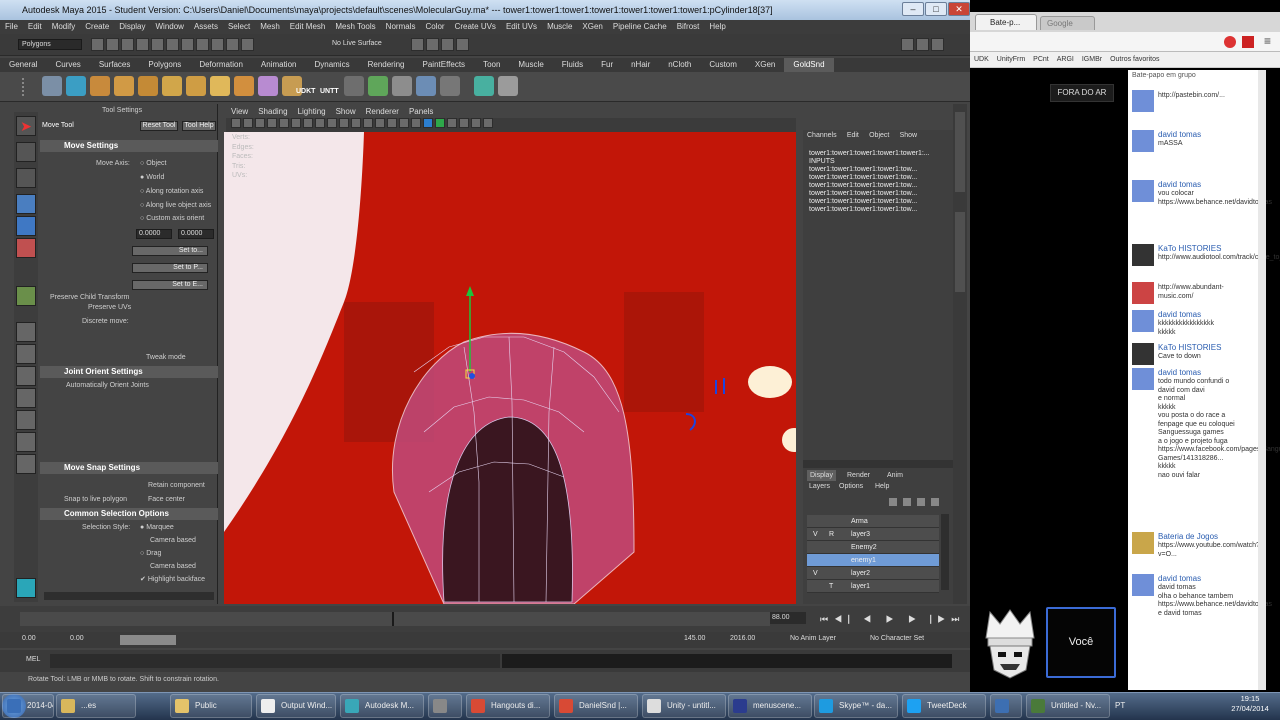  Describe the element at coordinates (247, 44) in the screenshot. I see `history-icon` at that location.